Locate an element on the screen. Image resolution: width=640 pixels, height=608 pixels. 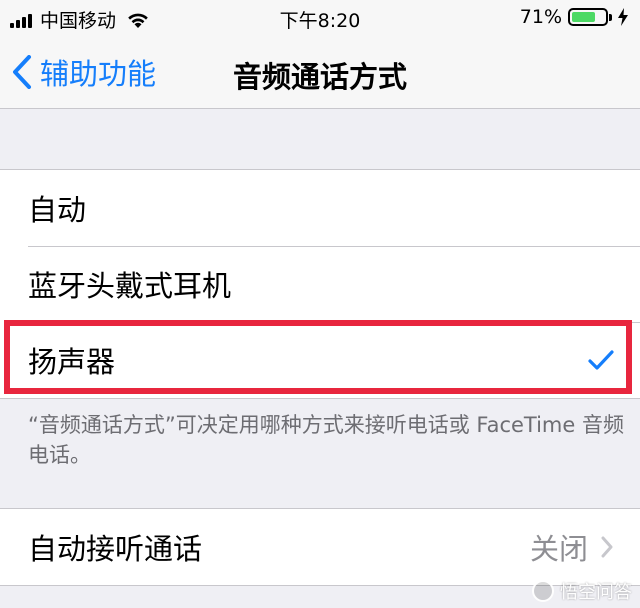
option-speaker: 扬声器 is located at coordinates (320, 360).